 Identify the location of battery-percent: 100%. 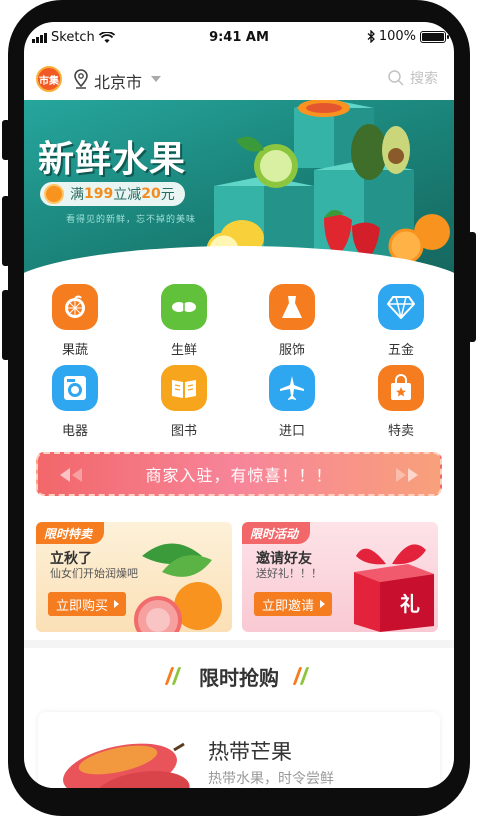
(397, 36).